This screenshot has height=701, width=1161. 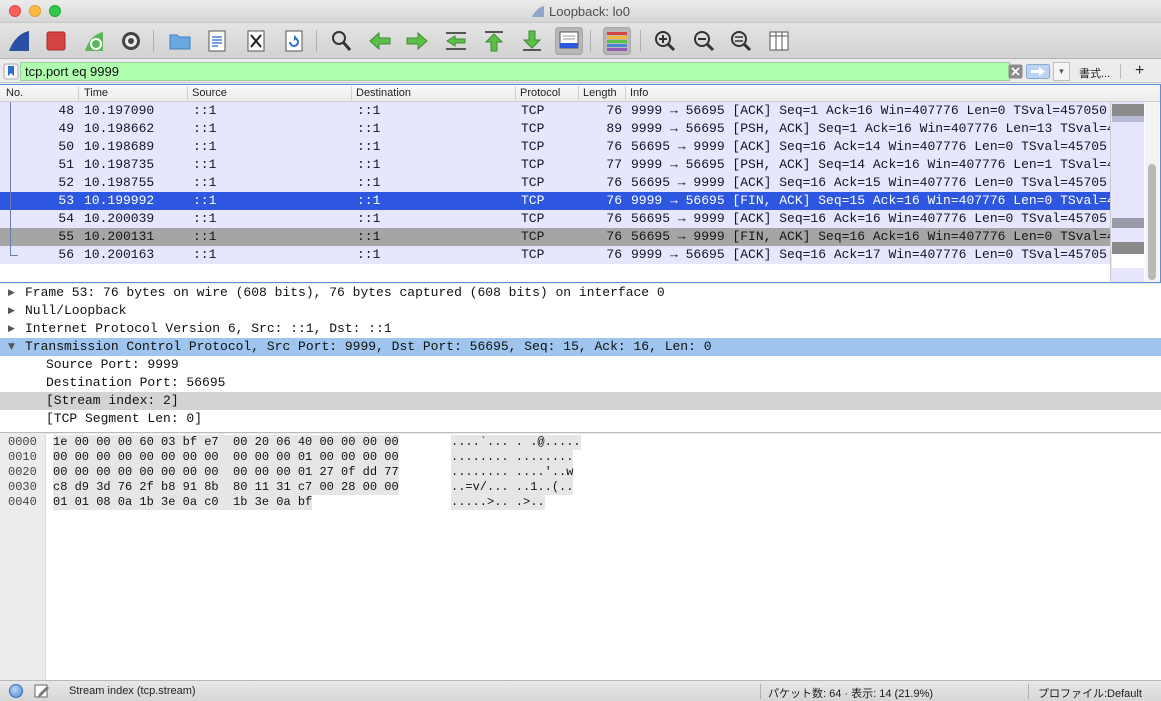 What do you see at coordinates (600, 93) in the screenshot?
I see `column-header-length: Length` at bounding box center [600, 93].